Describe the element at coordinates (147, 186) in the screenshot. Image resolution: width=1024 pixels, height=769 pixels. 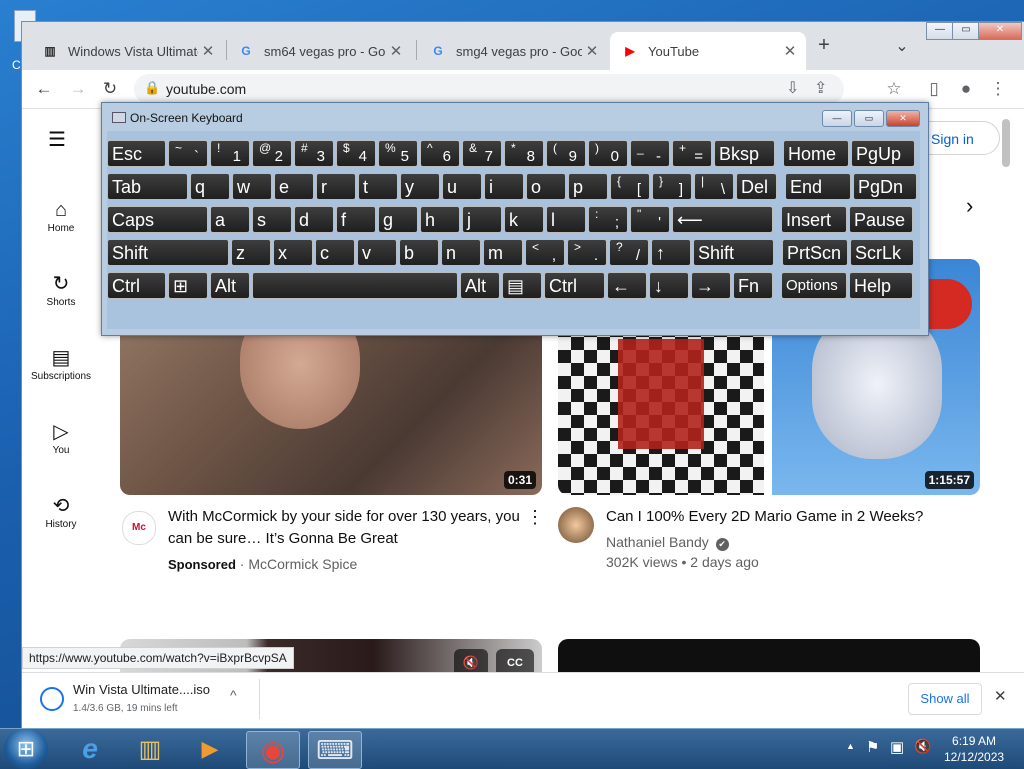
I see `osk-key: Tab` at that location.